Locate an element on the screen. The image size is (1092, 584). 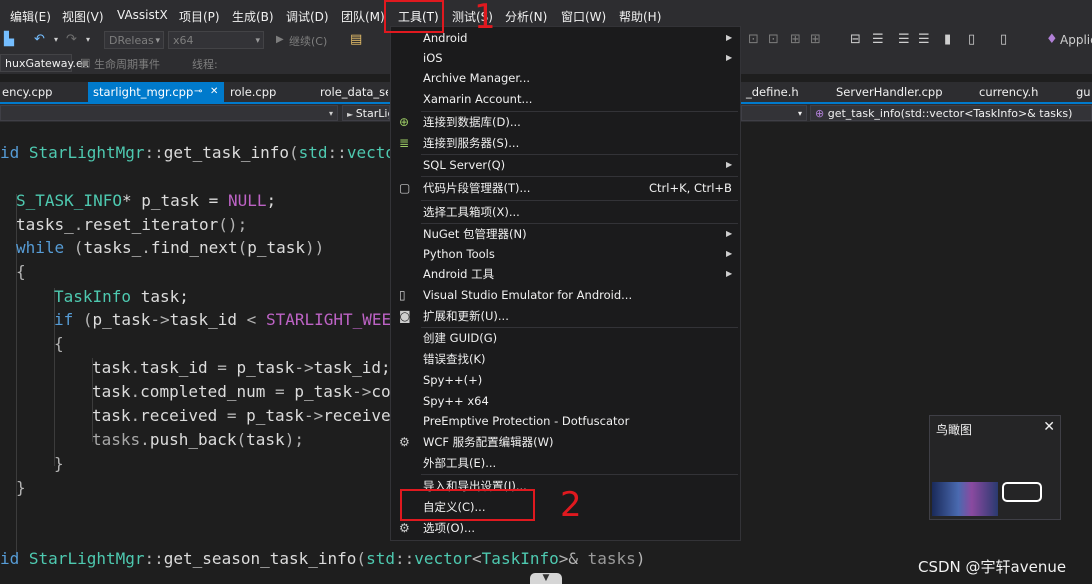
play-icon: ▶ is located at coordinates (280, 39).